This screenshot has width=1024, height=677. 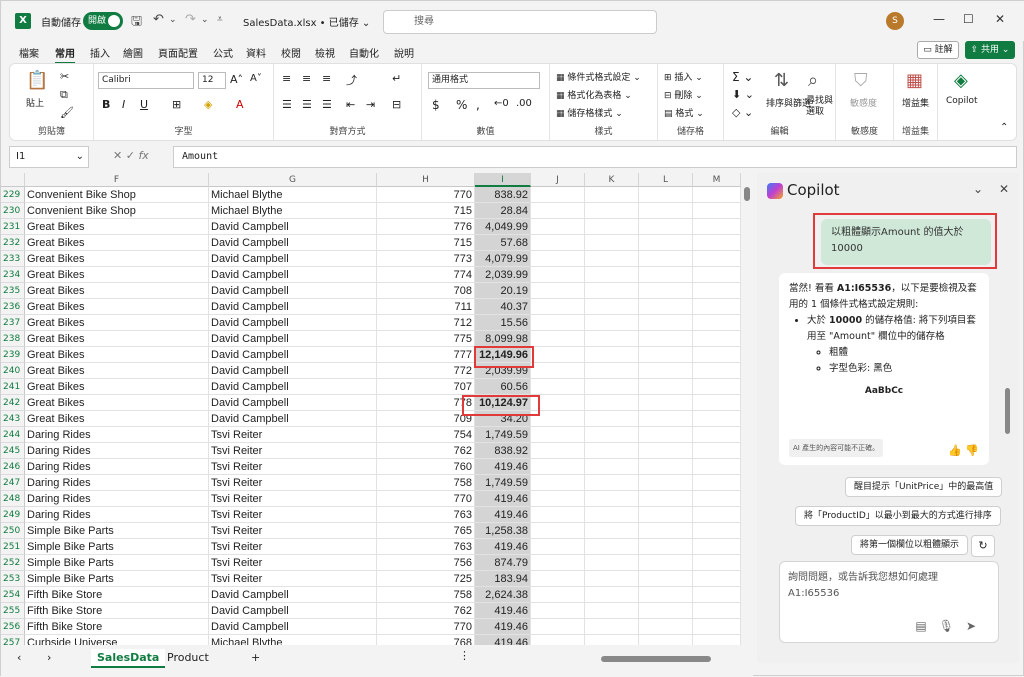 I want to click on paste-icon: 📋, so click(x=37, y=80).